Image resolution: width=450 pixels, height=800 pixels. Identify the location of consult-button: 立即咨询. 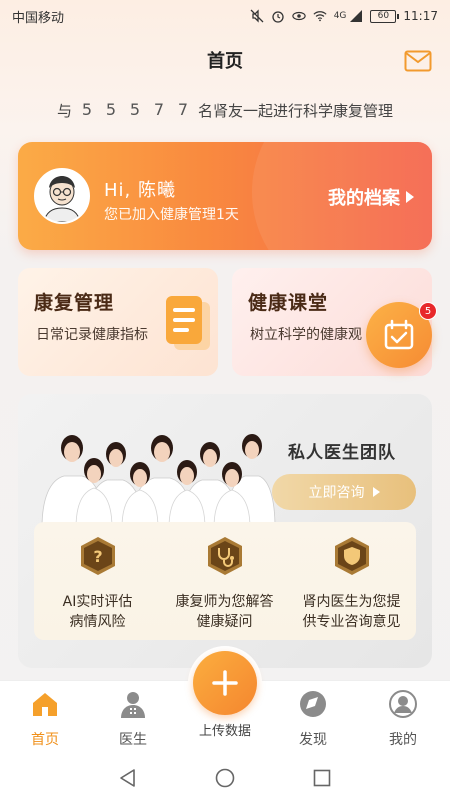
(344, 492).